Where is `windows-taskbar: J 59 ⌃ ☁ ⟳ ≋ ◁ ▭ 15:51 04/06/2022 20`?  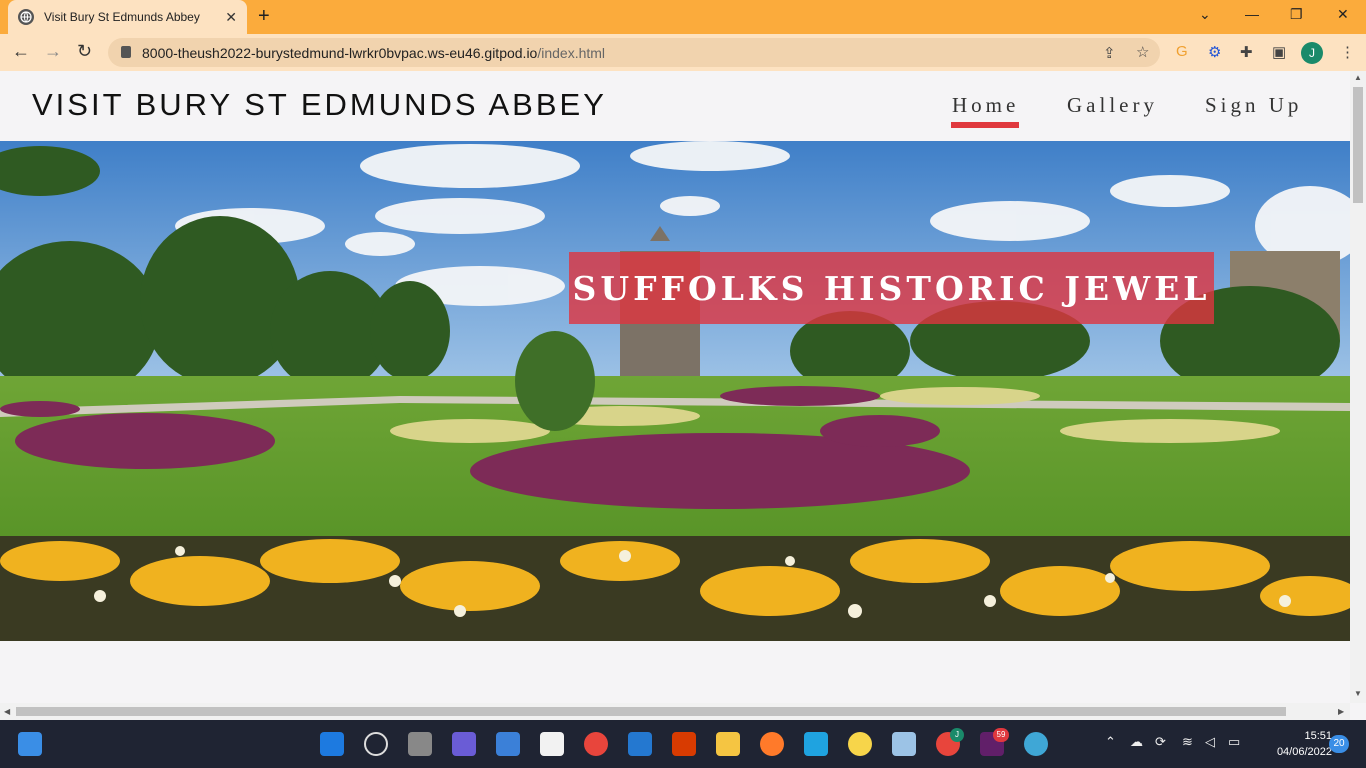
windows-taskbar: J 59 ⌃ ☁ ⟳ ≋ ◁ ▭ 15:51 04/06/2022 20 is located at coordinates (683, 744).